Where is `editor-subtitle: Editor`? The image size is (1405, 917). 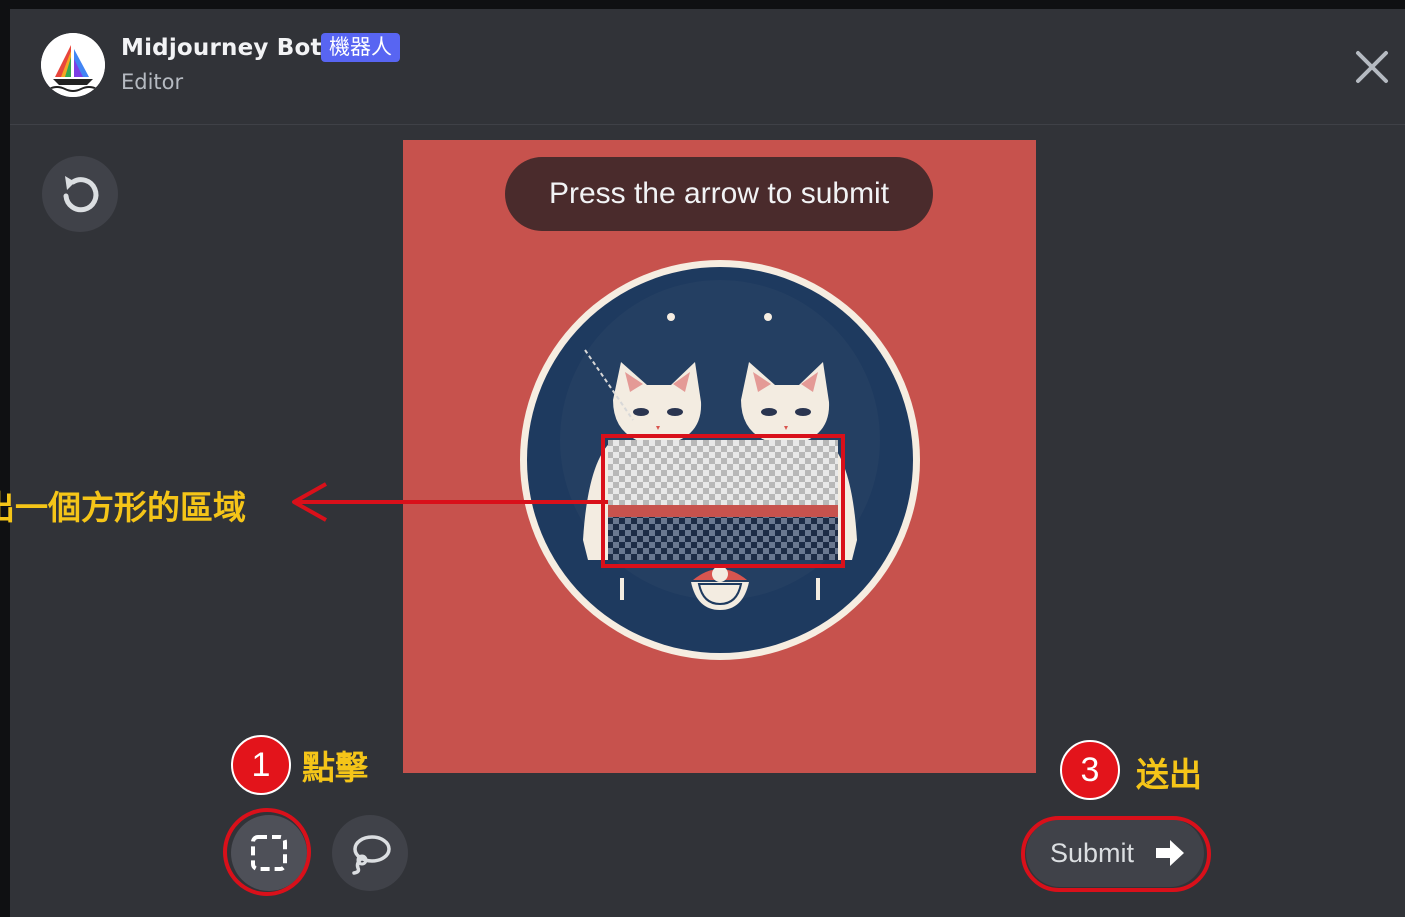
editor-subtitle: Editor is located at coordinates (152, 82).